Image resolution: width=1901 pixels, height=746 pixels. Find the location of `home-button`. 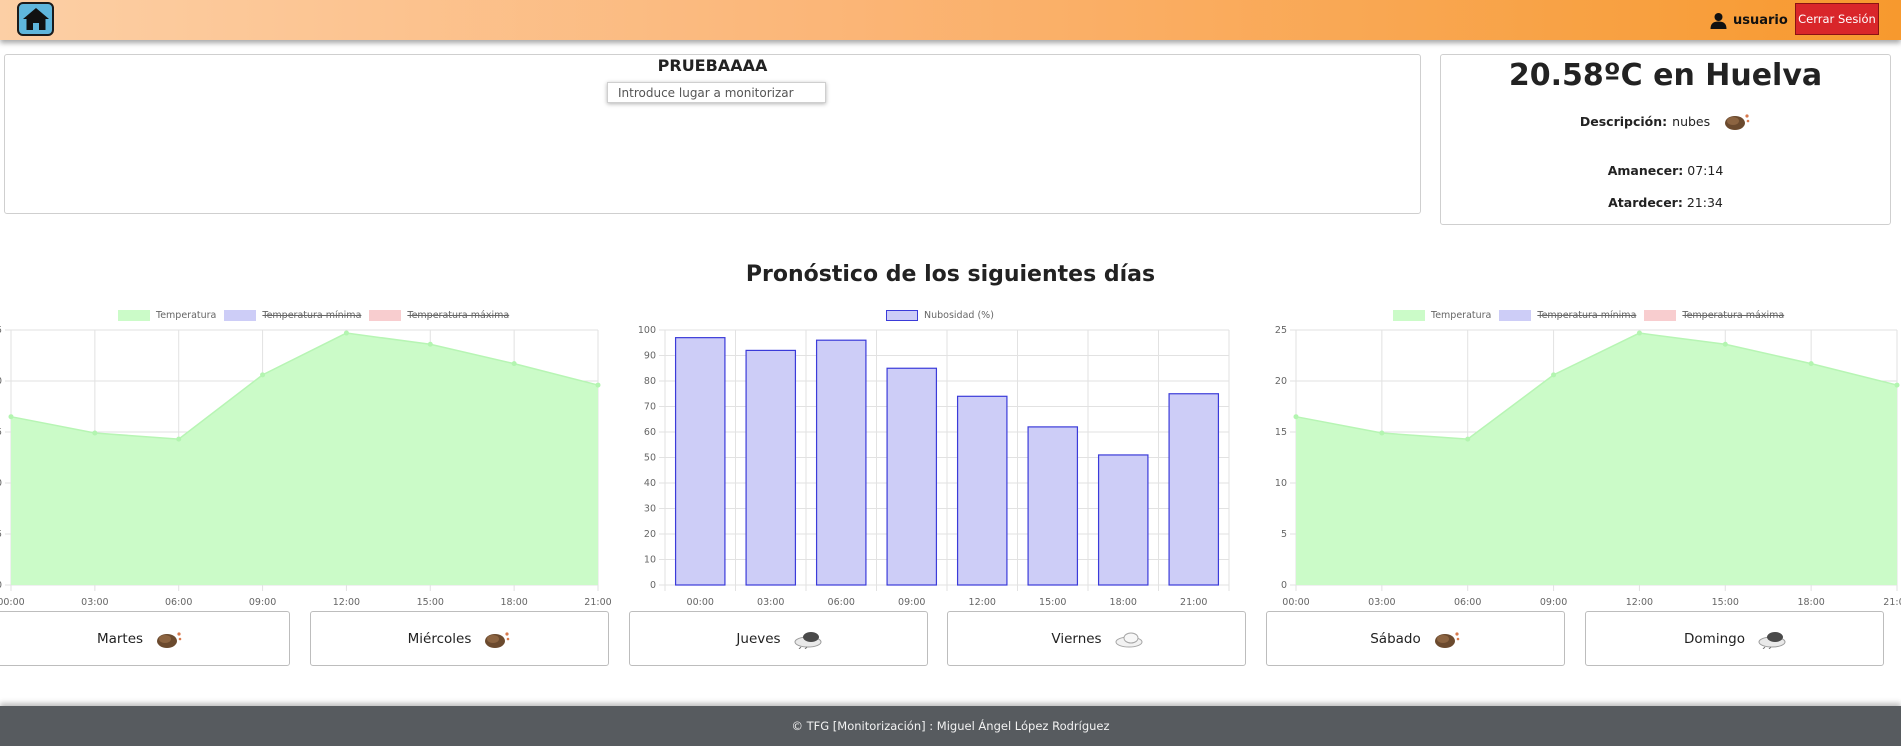

home-button is located at coordinates (35, 19).